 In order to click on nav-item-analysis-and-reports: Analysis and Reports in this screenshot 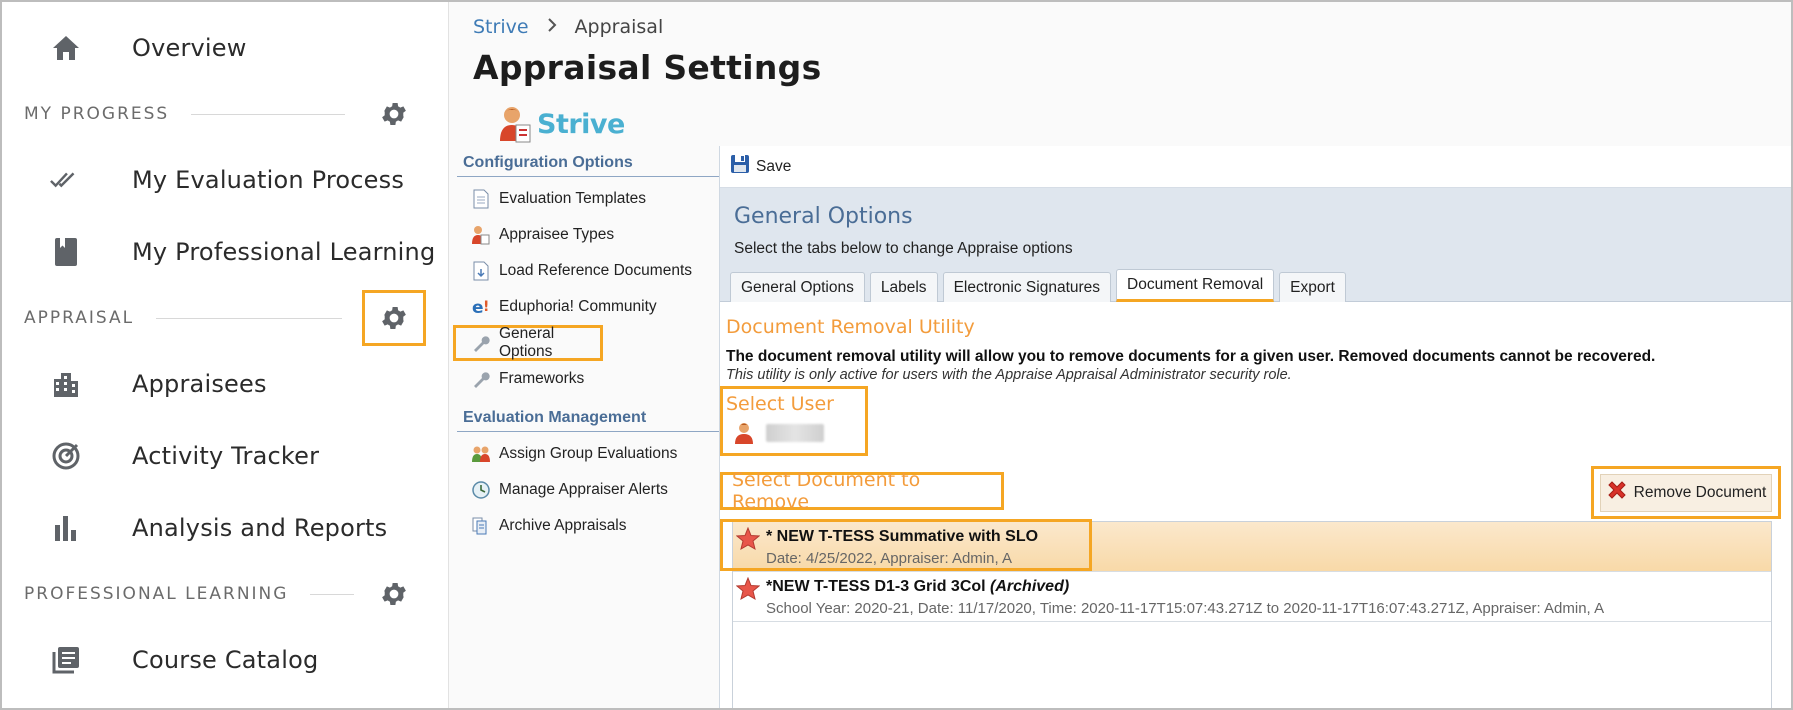, I will do `click(225, 528)`.